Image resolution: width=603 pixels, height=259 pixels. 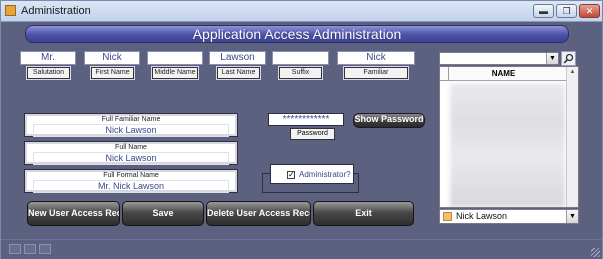 I want to click on user-swatch, so click(x=447, y=216).